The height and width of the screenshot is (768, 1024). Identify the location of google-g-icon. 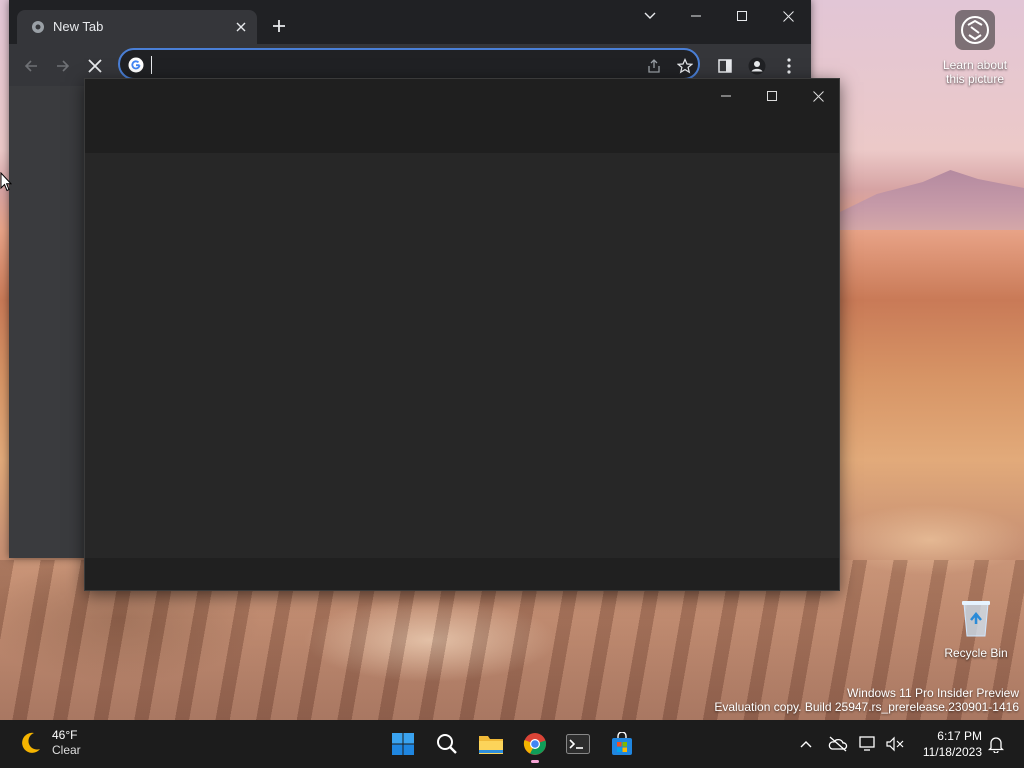
(136, 65).